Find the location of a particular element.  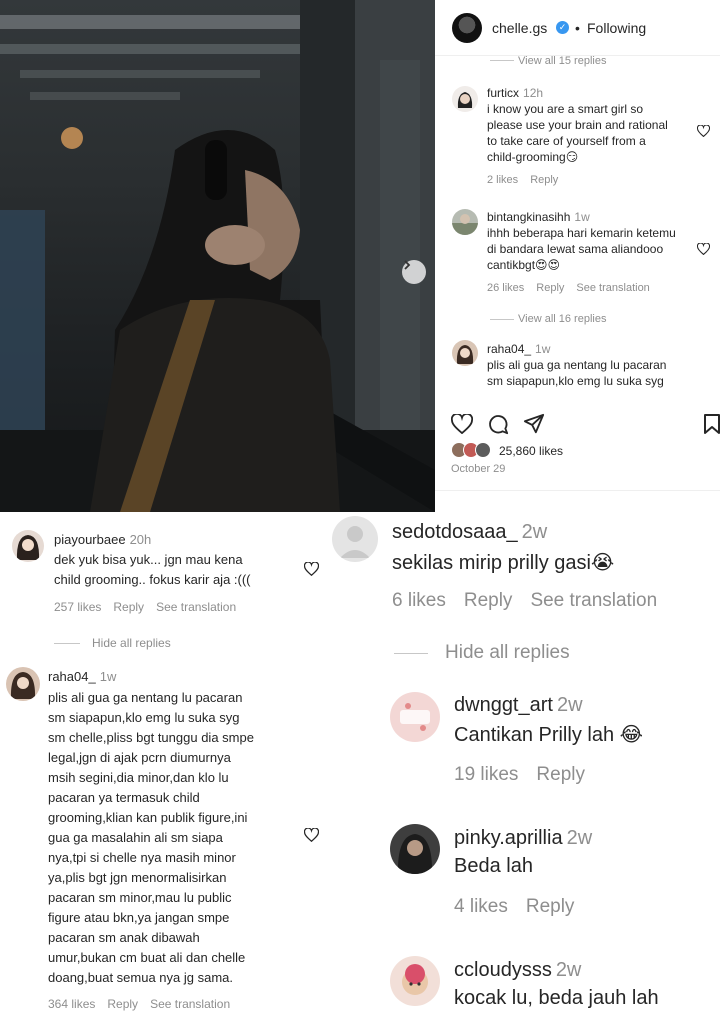

comment-likes: 6 likes is located at coordinates (419, 600).